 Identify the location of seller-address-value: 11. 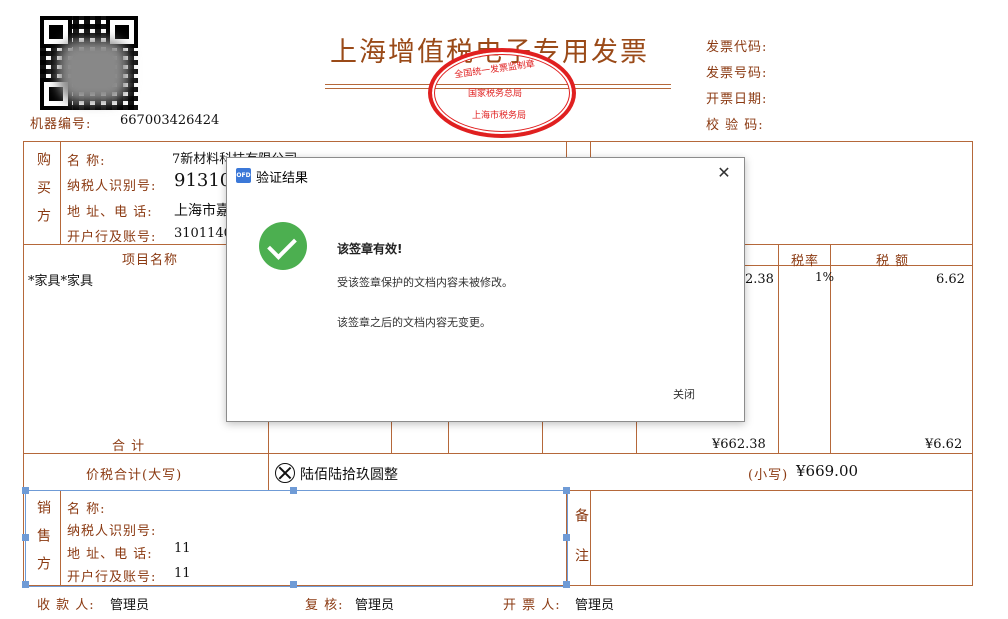
(182, 548).